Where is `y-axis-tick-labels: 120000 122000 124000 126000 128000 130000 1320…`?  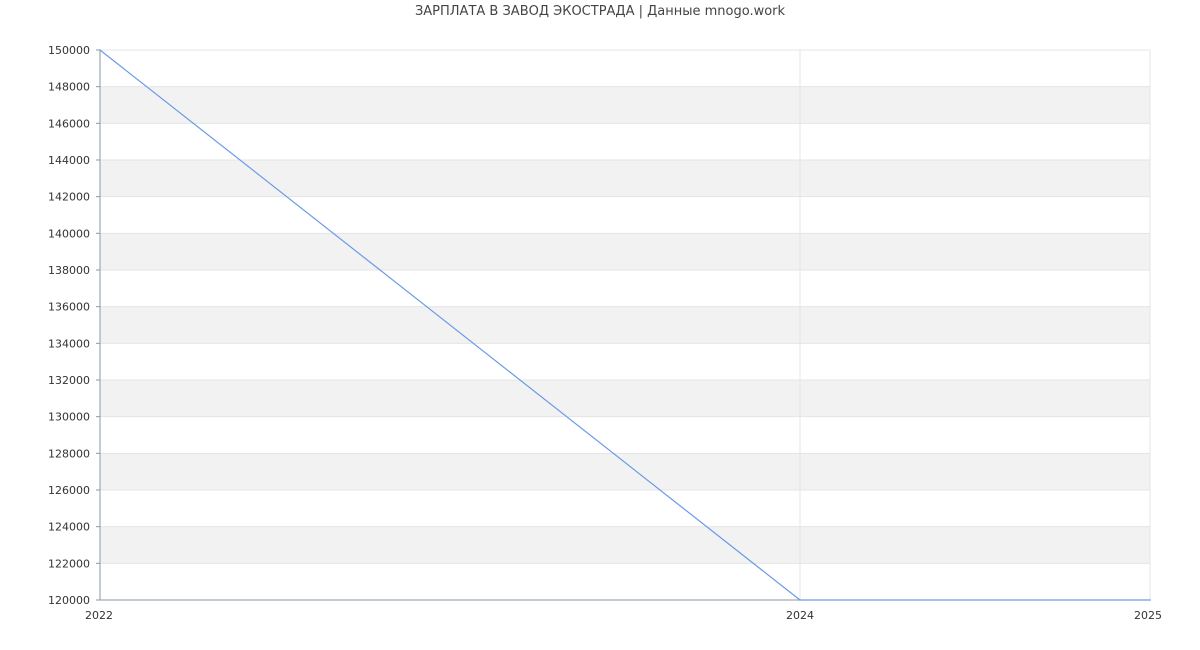 y-axis-tick-labels: 120000 122000 124000 126000 128000 130000 1320… is located at coordinates (69, 325).